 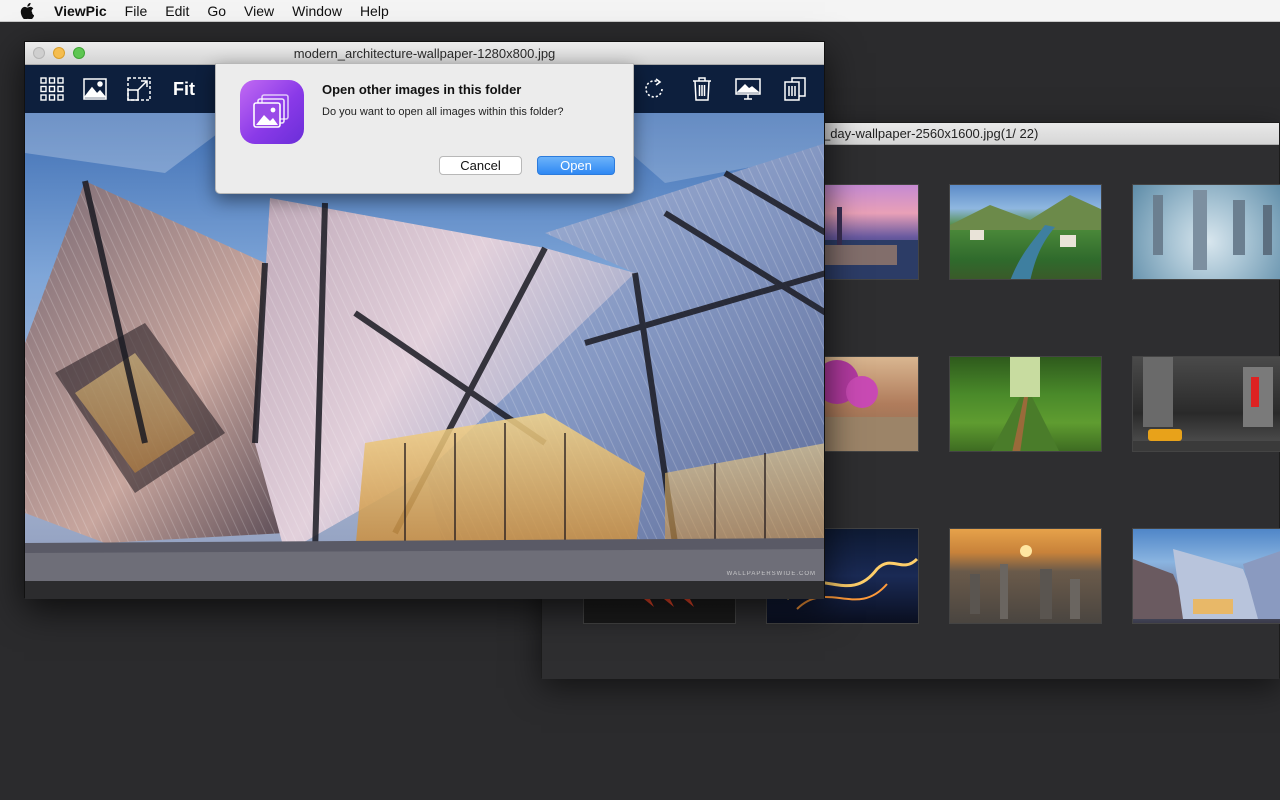 What do you see at coordinates (920, 133) in the screenshot?
I see `grid-window-title: ach_day-wallpaper-2560x1600.jpg(1/ 22)` at bounding box center [920, 133].